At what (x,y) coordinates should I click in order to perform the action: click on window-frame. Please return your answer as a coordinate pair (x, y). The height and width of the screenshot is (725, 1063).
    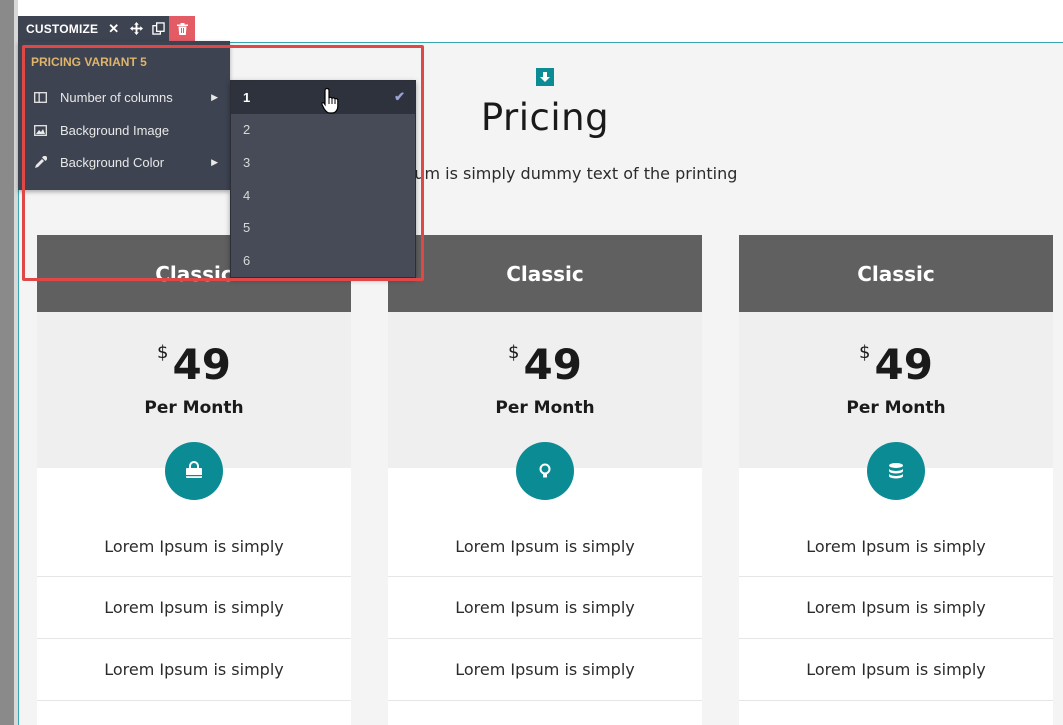
    Looking at the image, I should click on (7, 362).